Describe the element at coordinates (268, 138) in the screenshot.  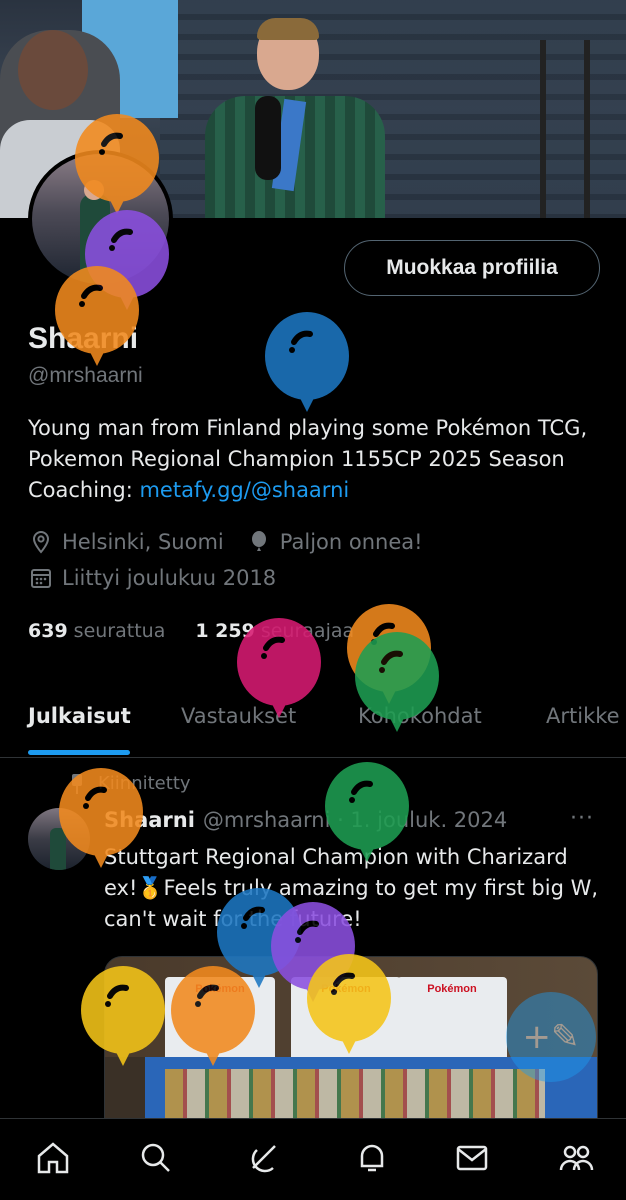
I see `banner-microphone` at that location.